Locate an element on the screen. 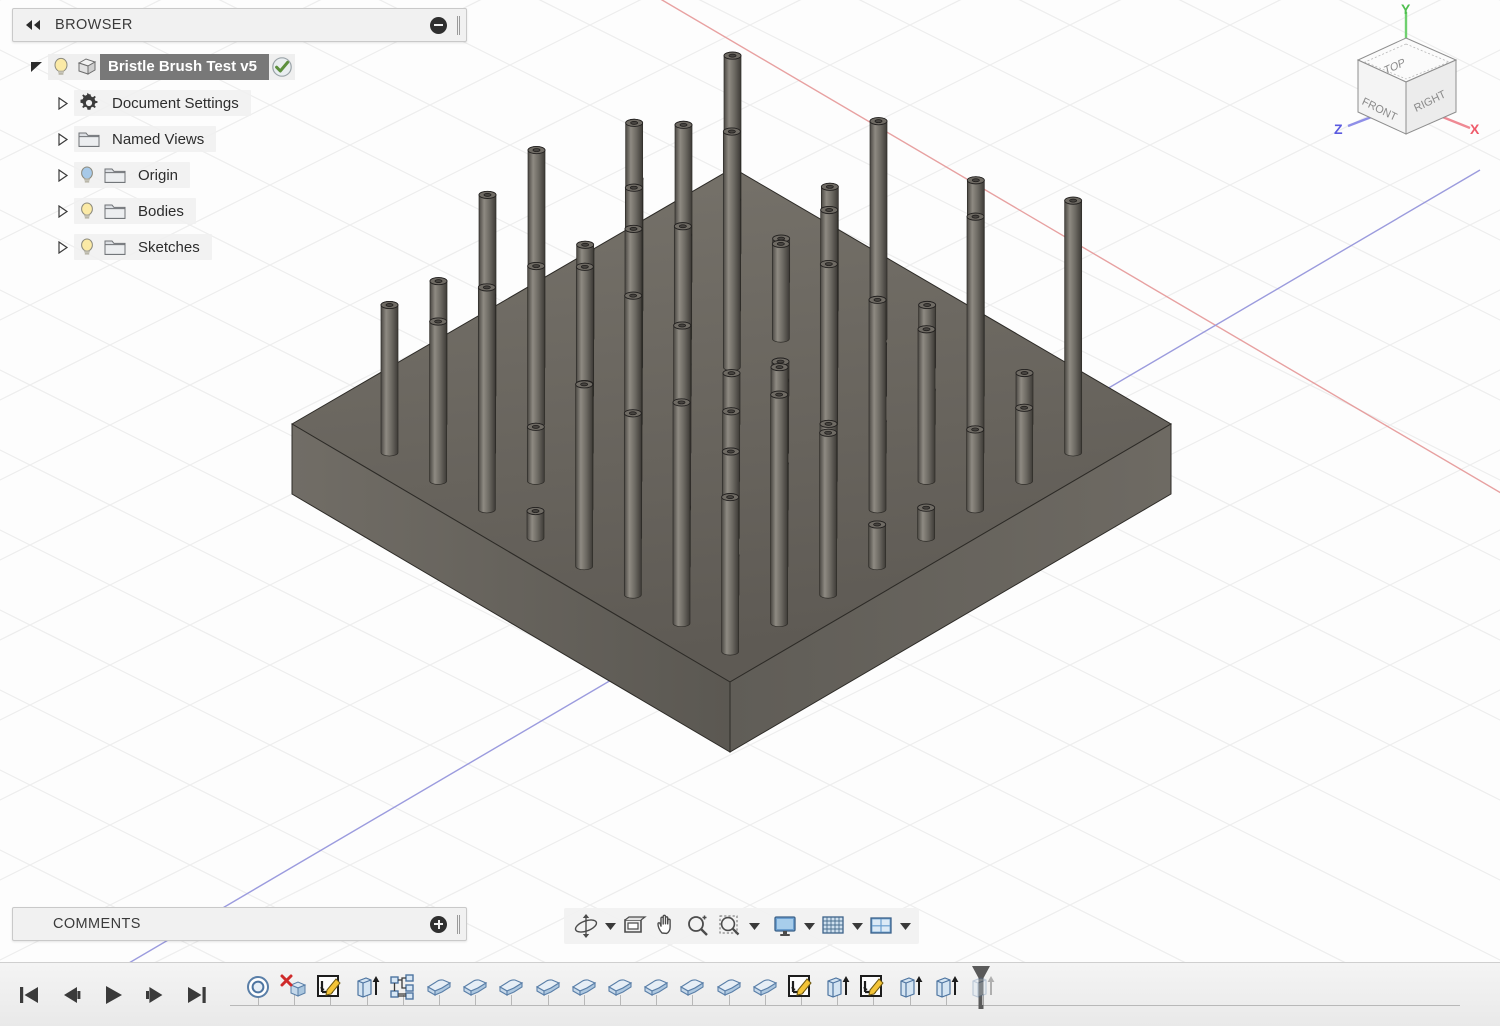 The height and width of the screenshot is (1026, 1500). view-toolbar is located at coordinates (741, 926).